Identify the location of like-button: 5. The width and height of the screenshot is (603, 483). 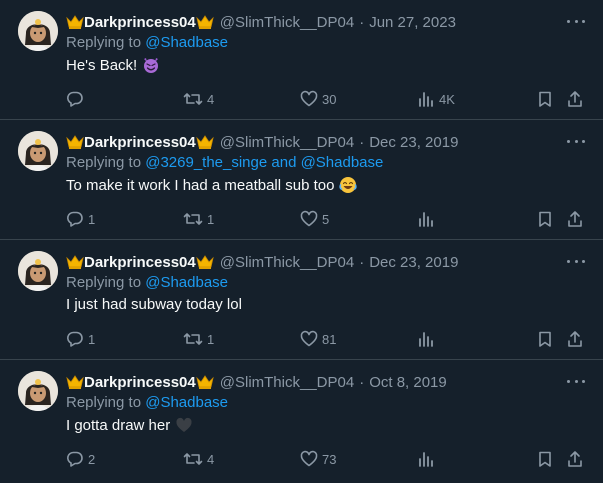
(314, 219).